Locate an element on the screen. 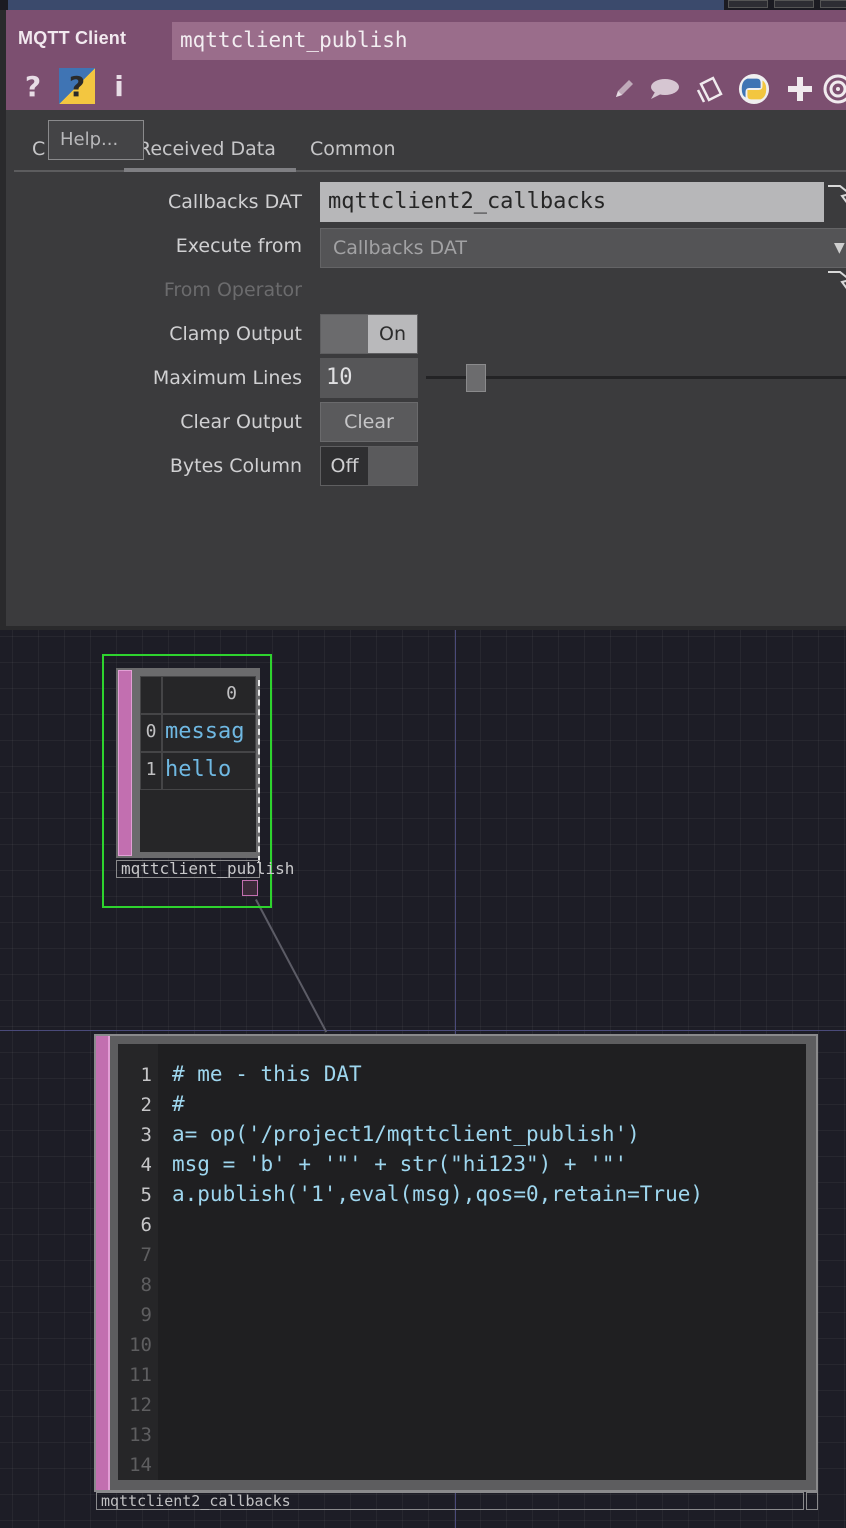  dropdown-arrow-icon: ▼ is located at coordinates (839, 248).